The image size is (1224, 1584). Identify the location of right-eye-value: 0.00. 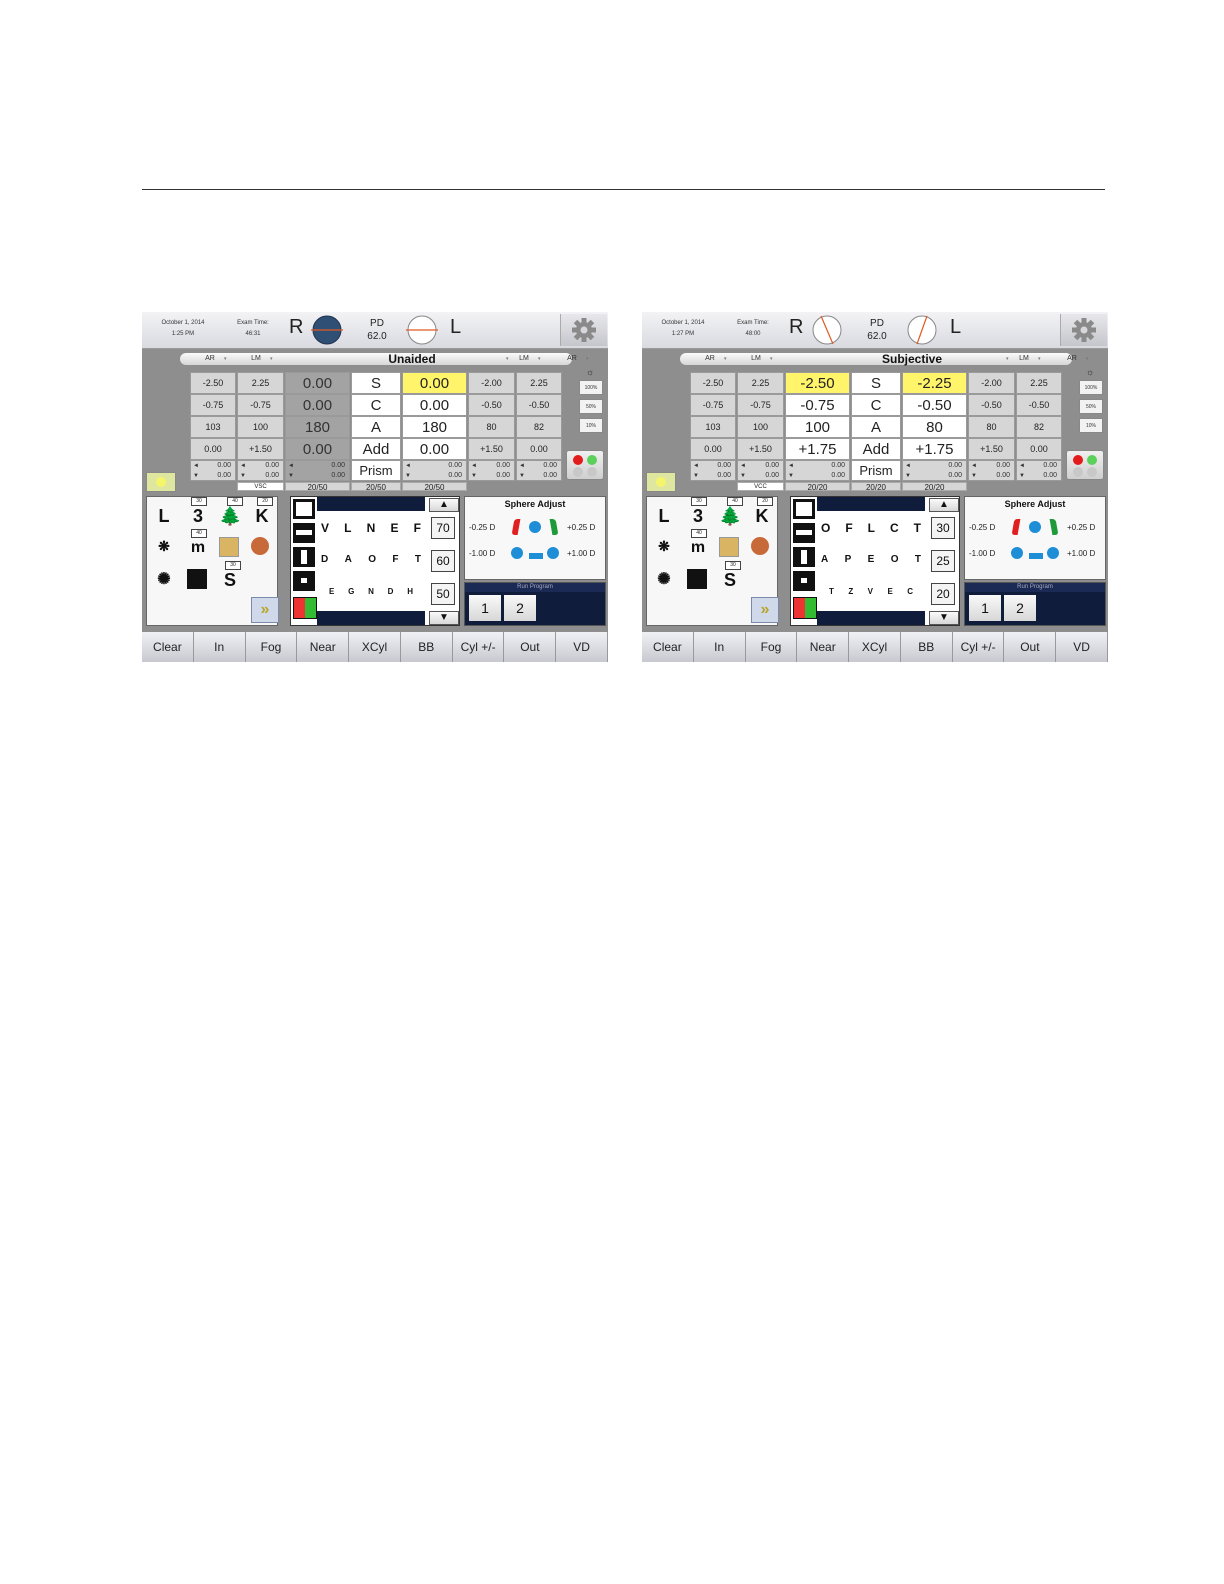
(317, 449).